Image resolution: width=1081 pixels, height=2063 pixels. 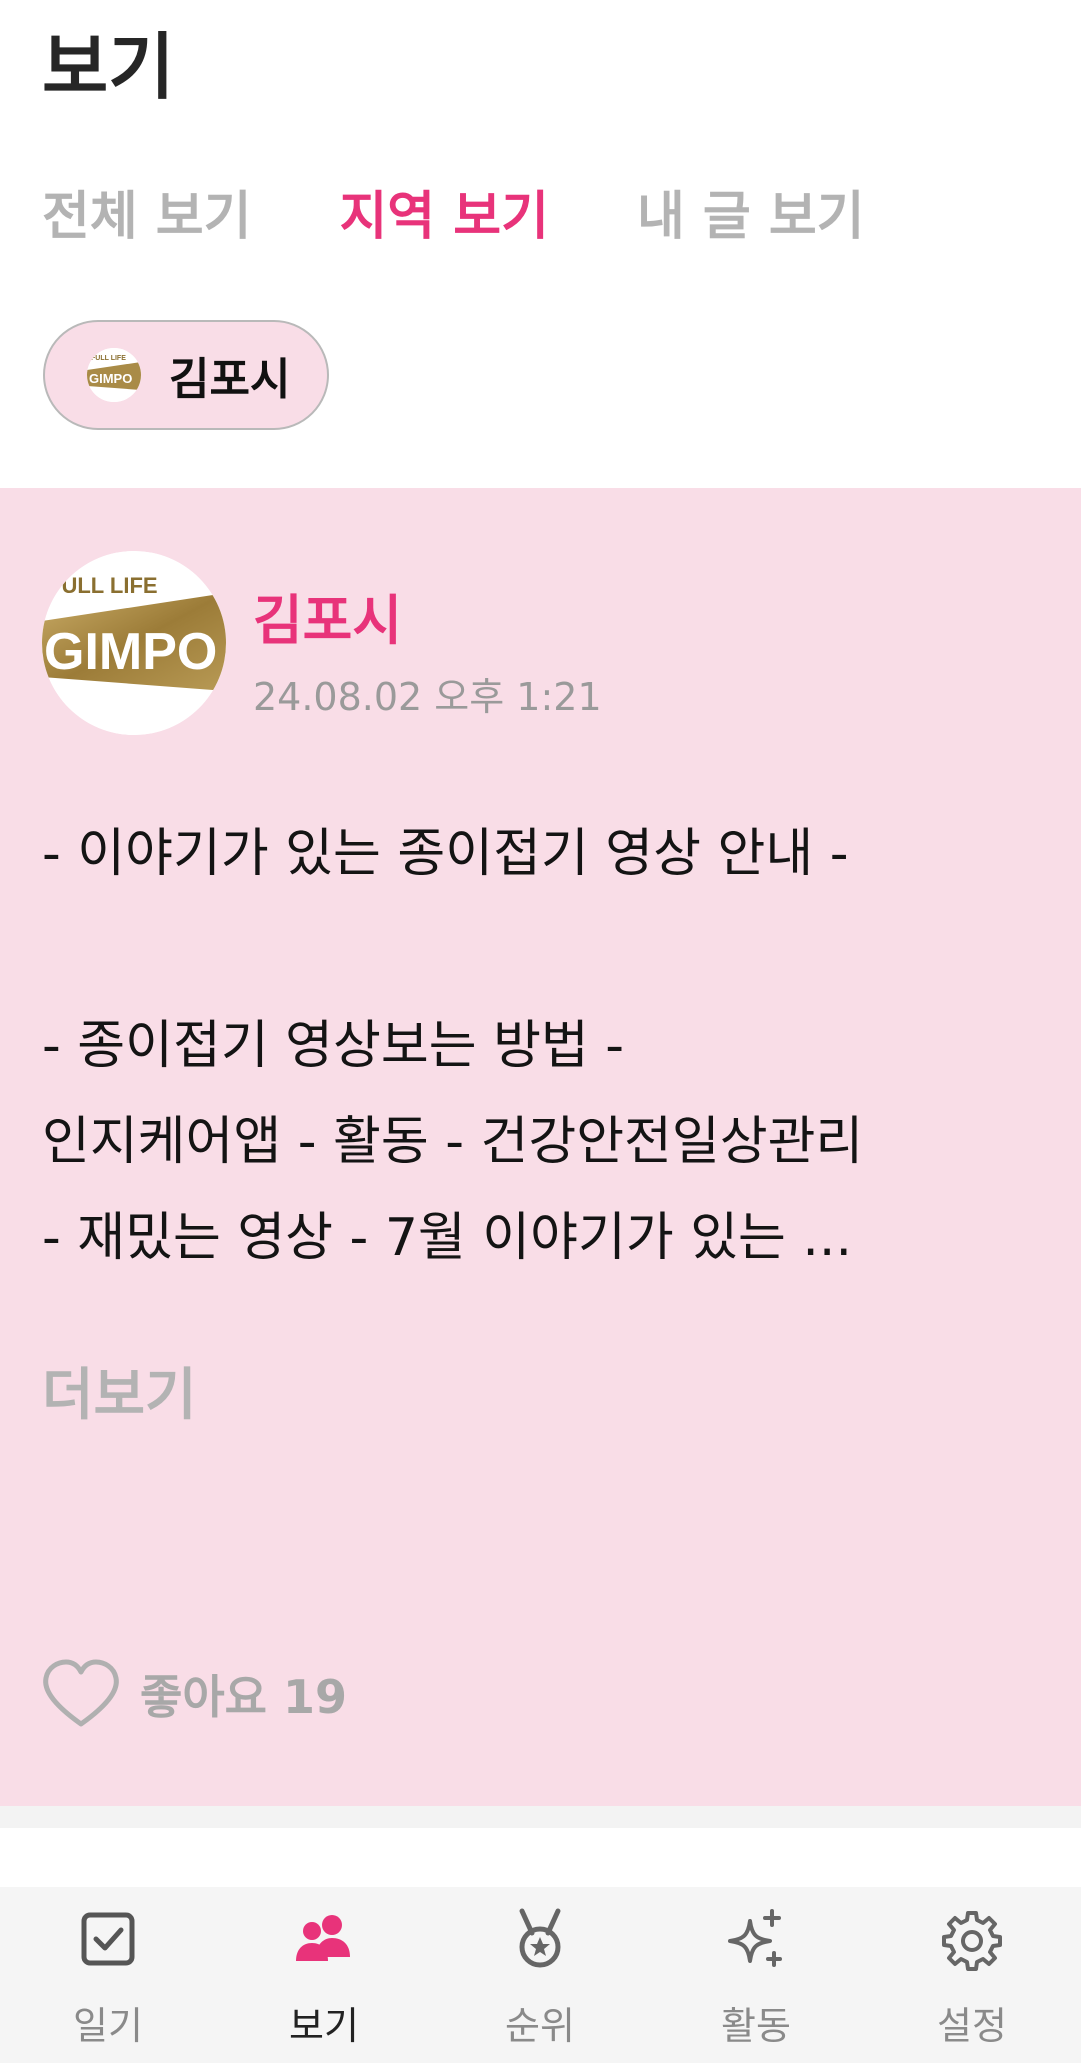 What do you see at coordinates (756, 2026) in the screenshot?
I see `nav-label-activity: 활동` at bounding box center [756, 2026].